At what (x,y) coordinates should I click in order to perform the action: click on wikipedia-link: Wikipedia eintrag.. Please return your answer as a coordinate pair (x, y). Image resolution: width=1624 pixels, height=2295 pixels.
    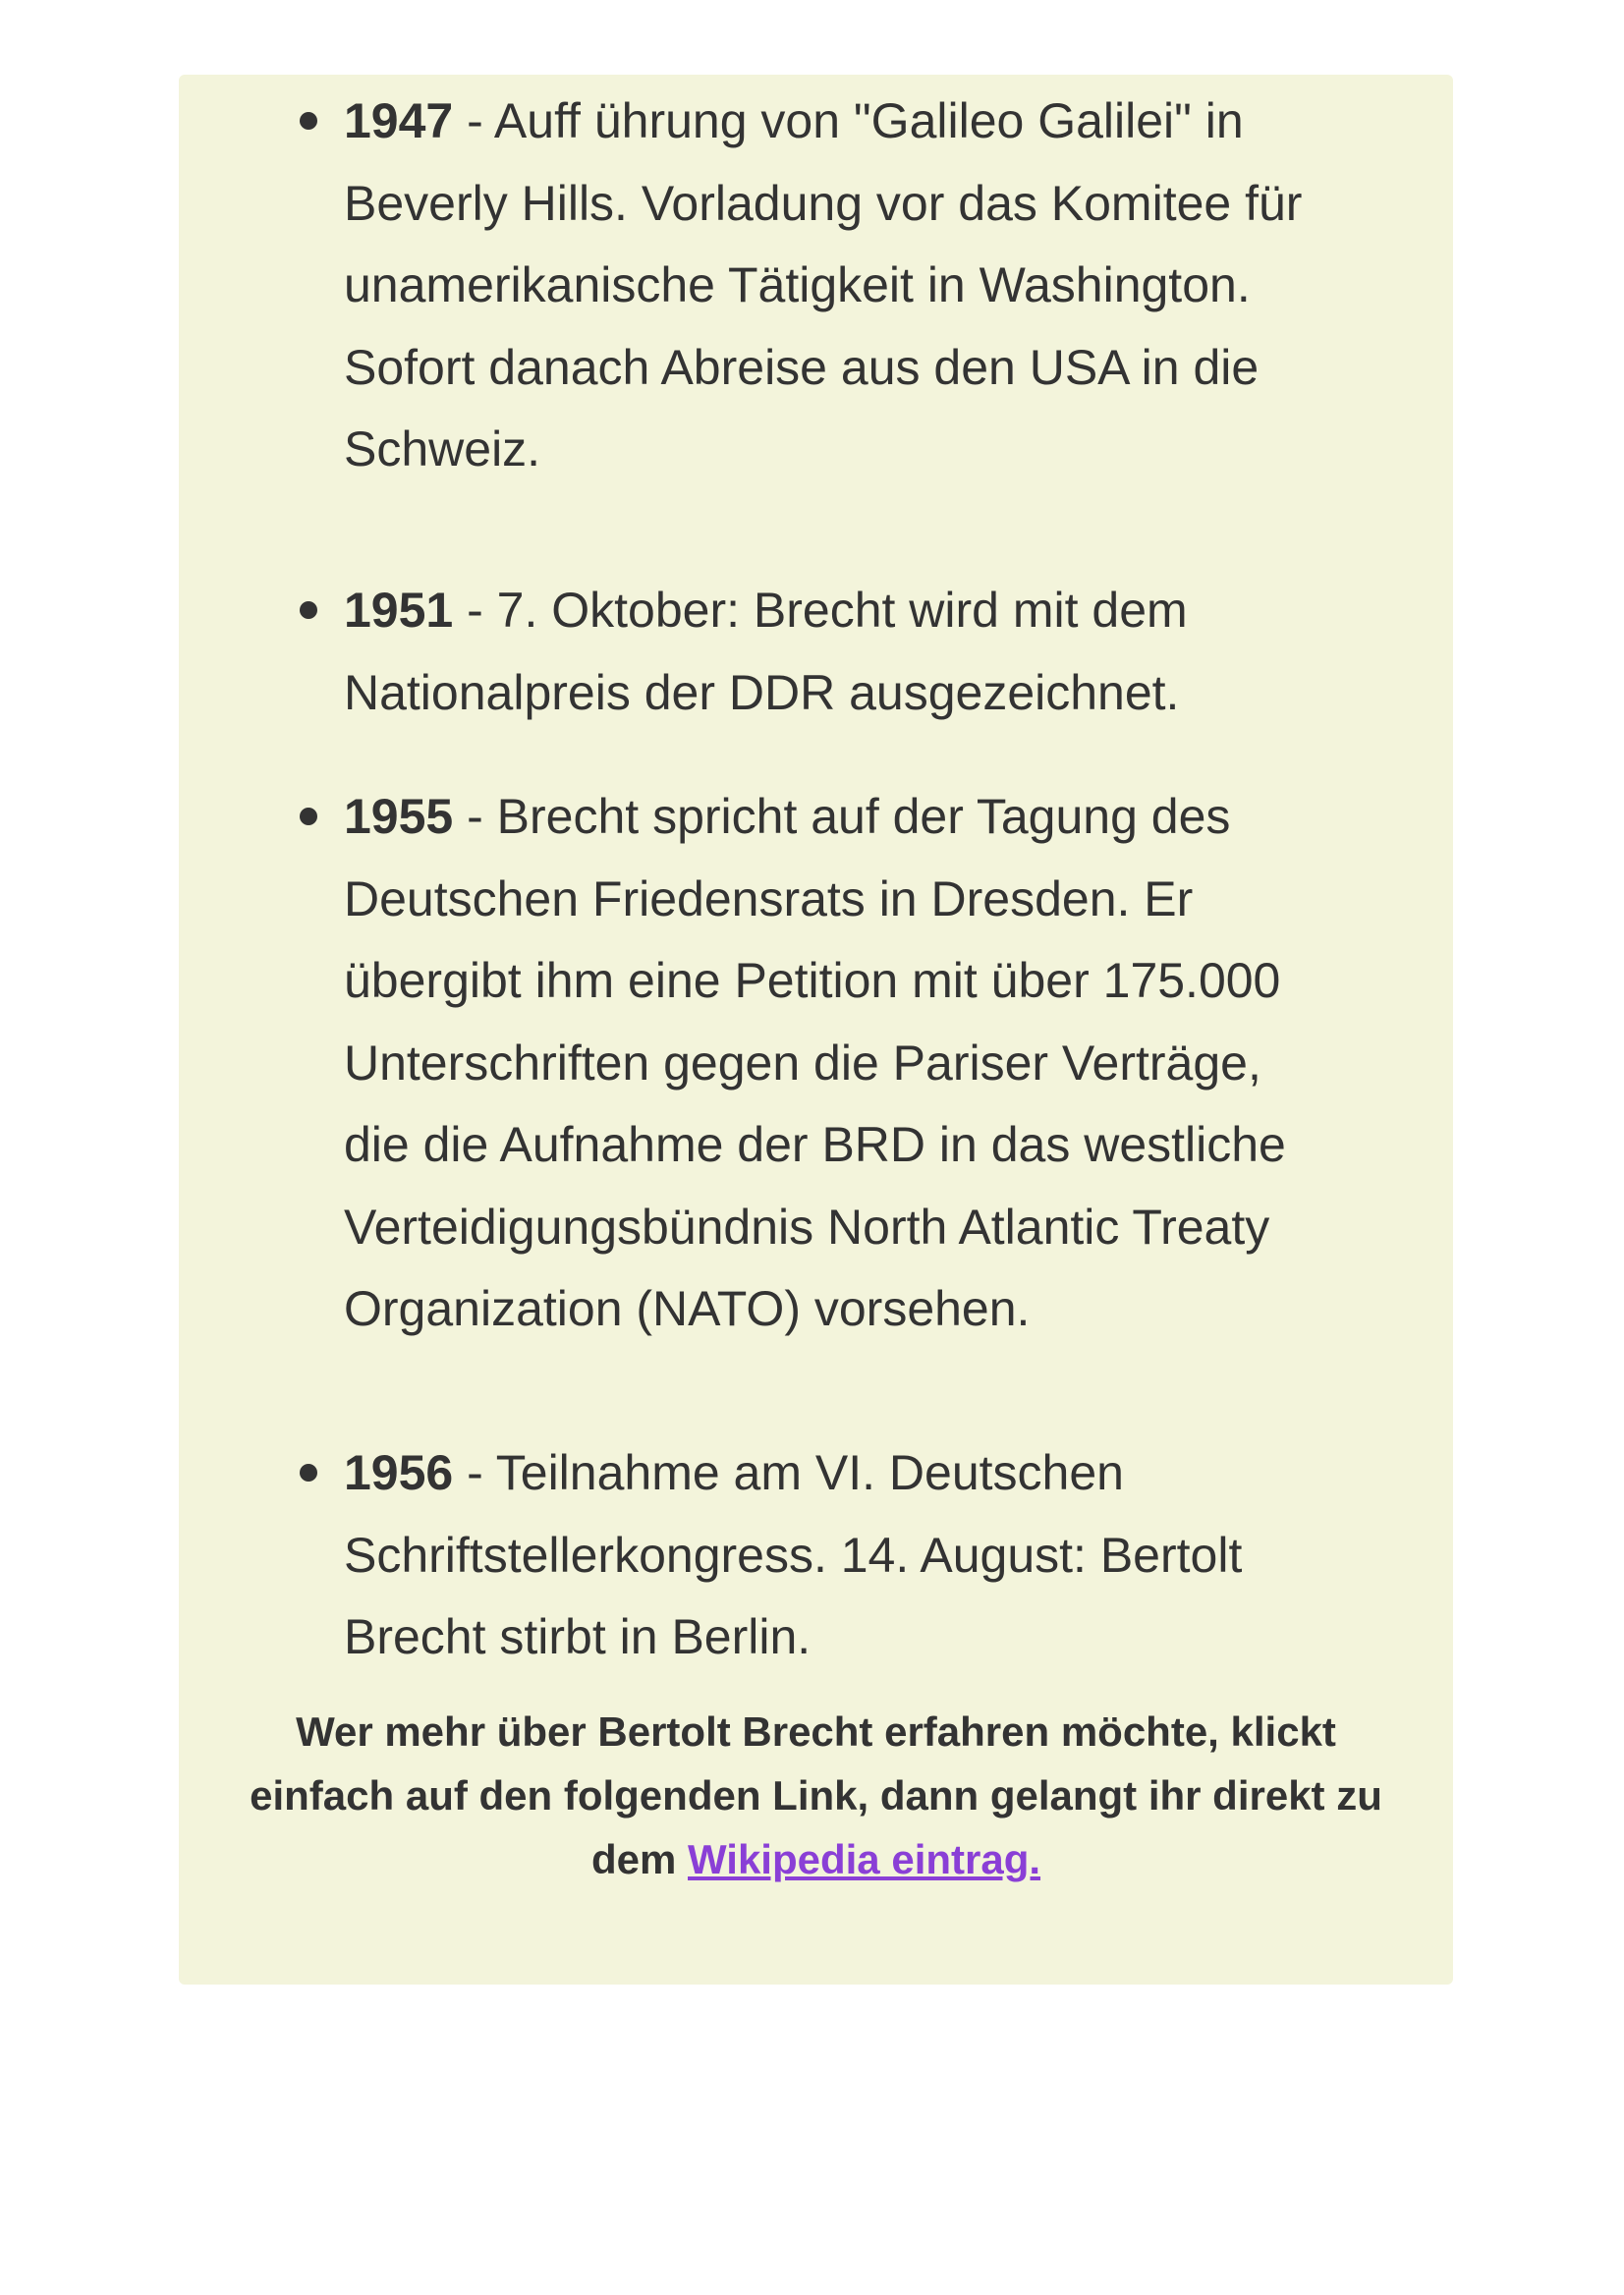
    Looking at the image, I should click on (864, 1859).